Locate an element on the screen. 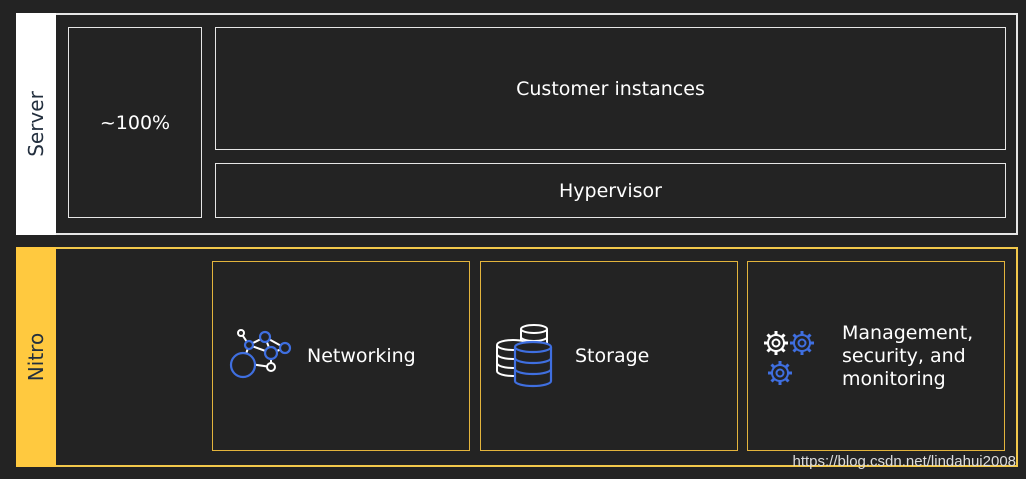 The width and height of the screenshot is (1026, 479). networking-label: Networking is located at coordinates (361, 355).